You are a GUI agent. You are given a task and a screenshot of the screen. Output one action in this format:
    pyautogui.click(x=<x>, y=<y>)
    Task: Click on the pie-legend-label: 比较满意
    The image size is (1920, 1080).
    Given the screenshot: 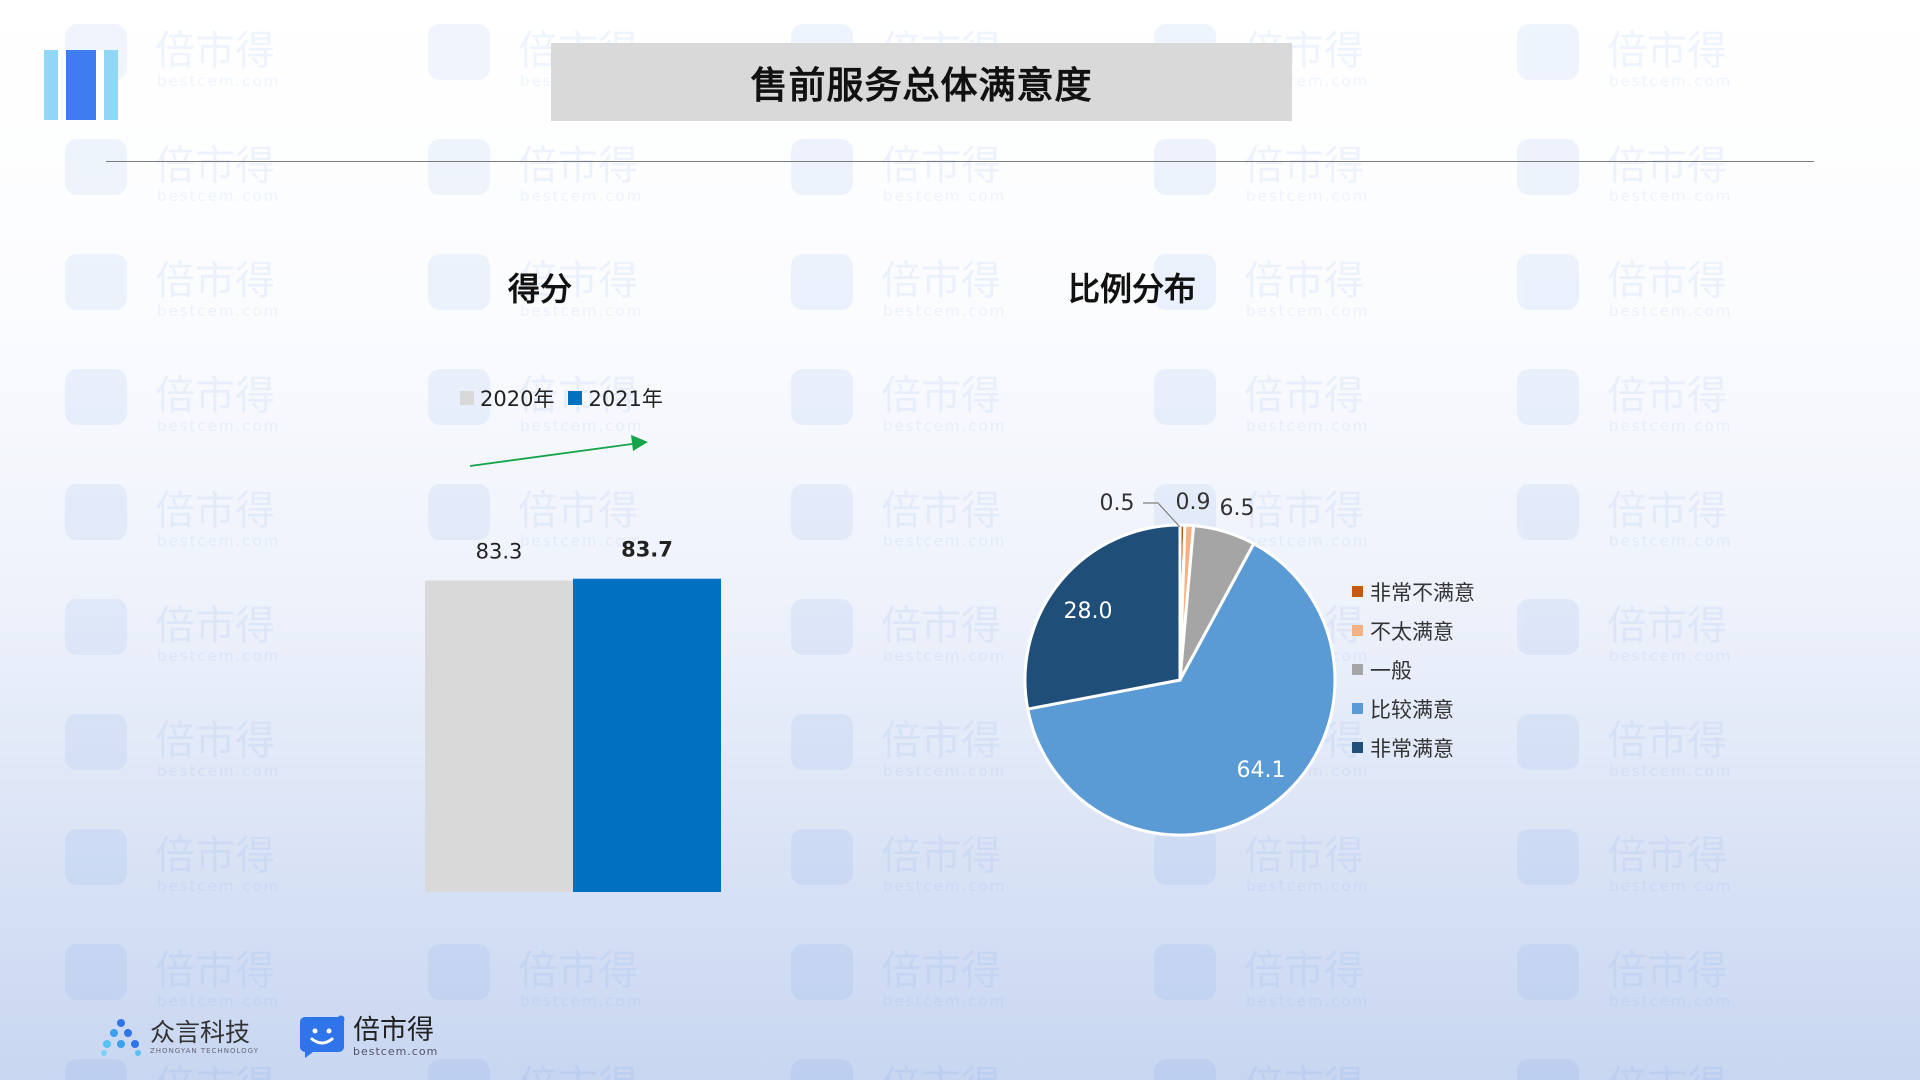 What is the action you would take?
    pyautogui.click(x=1412, y=709)
    